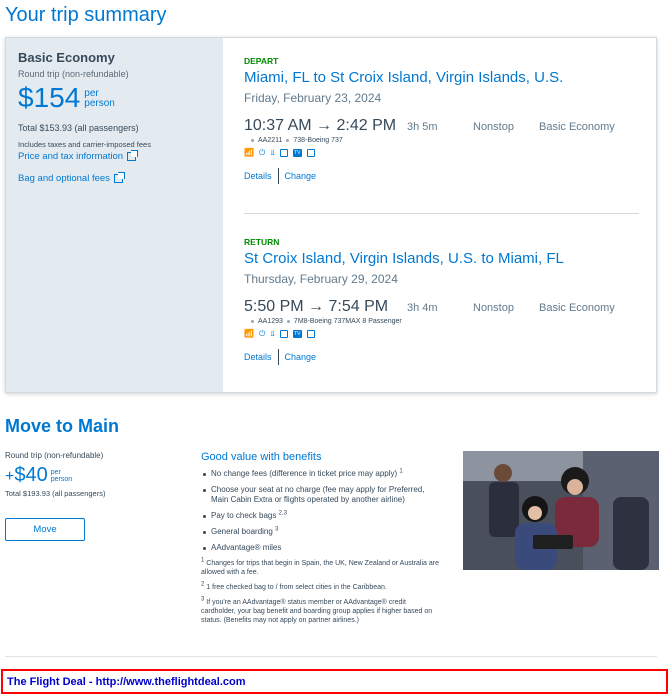 This screenshot has height=695, width=670. What do you see at coordinates (71, 156) in the screenshot?
I see `price-tax-info-label: Price and tax information` at bounding box center [71, 156].